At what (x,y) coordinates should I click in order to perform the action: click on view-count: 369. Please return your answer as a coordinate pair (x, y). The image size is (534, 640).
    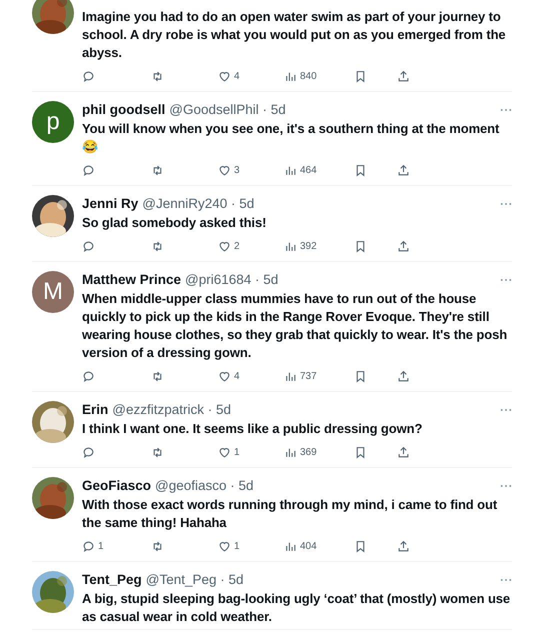
    Looking at the image, I should click on (308, 452).